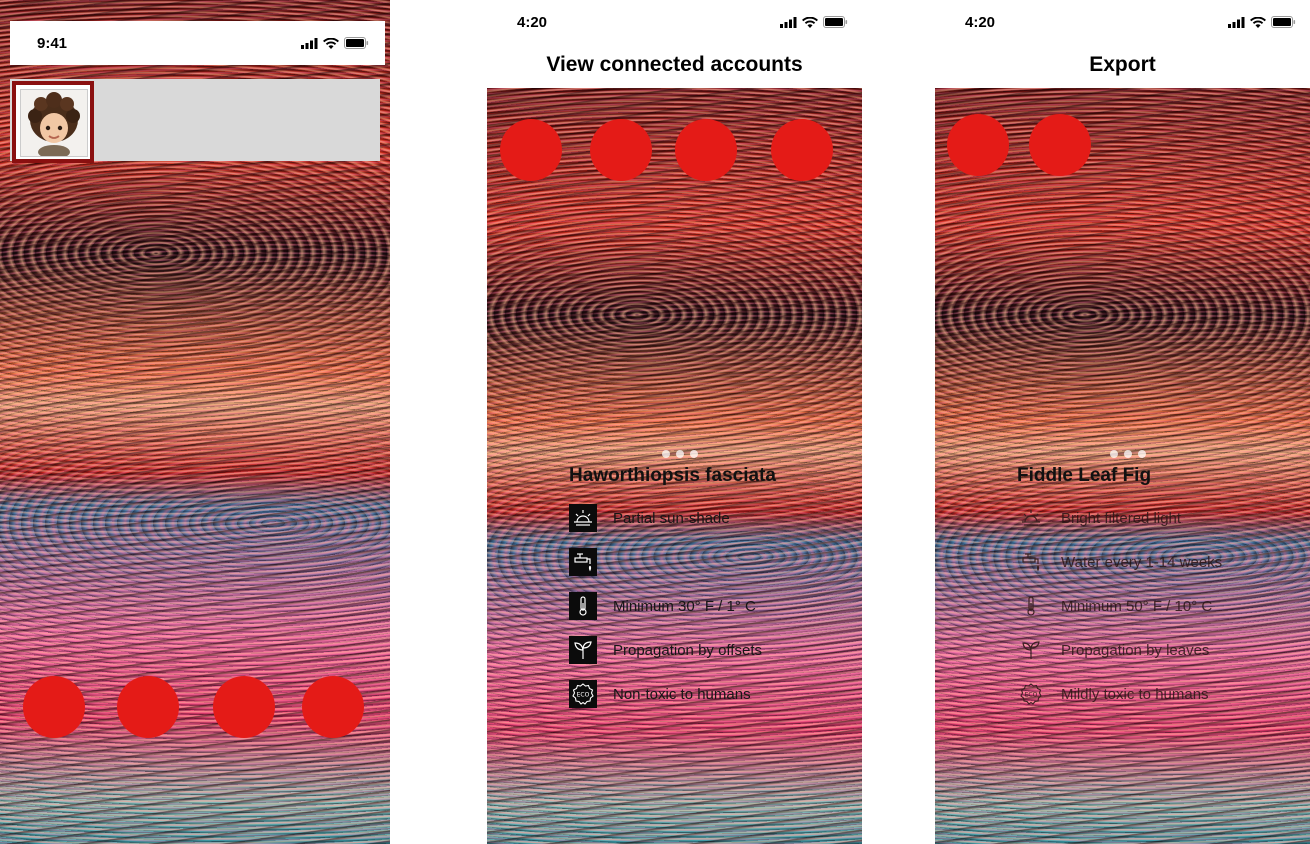  Describe the element at coordinates (687, 650) in the screenshot. I see `plant-fact-text: Propagation by offsets` at that location.